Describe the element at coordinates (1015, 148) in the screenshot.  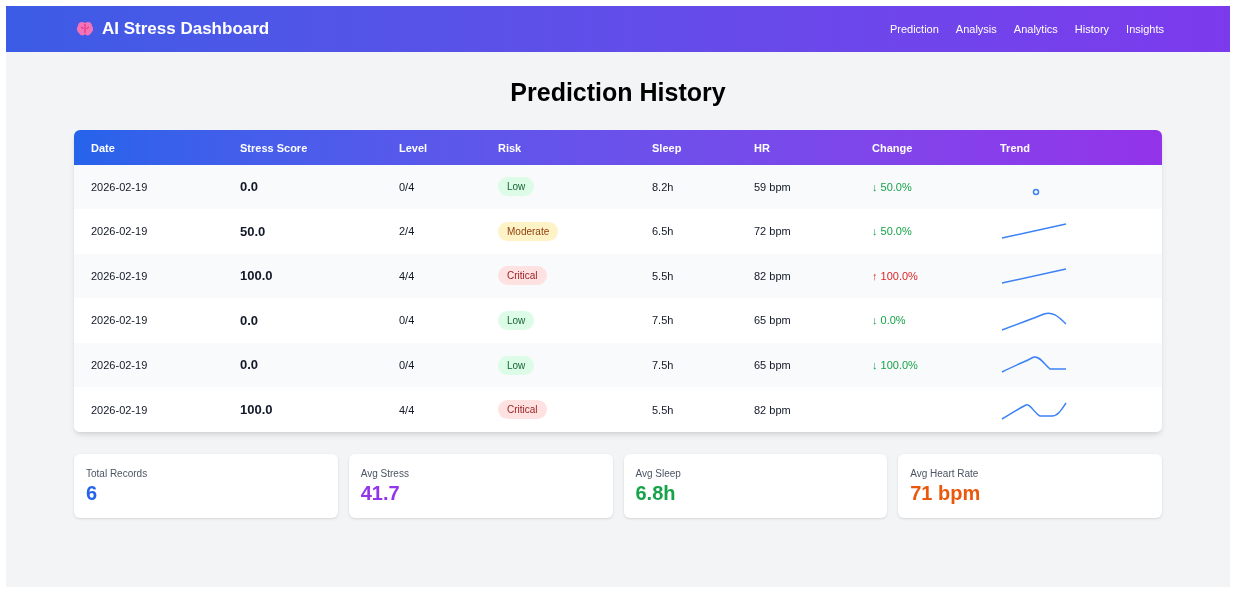
I see `column-header: Trend` at that location.